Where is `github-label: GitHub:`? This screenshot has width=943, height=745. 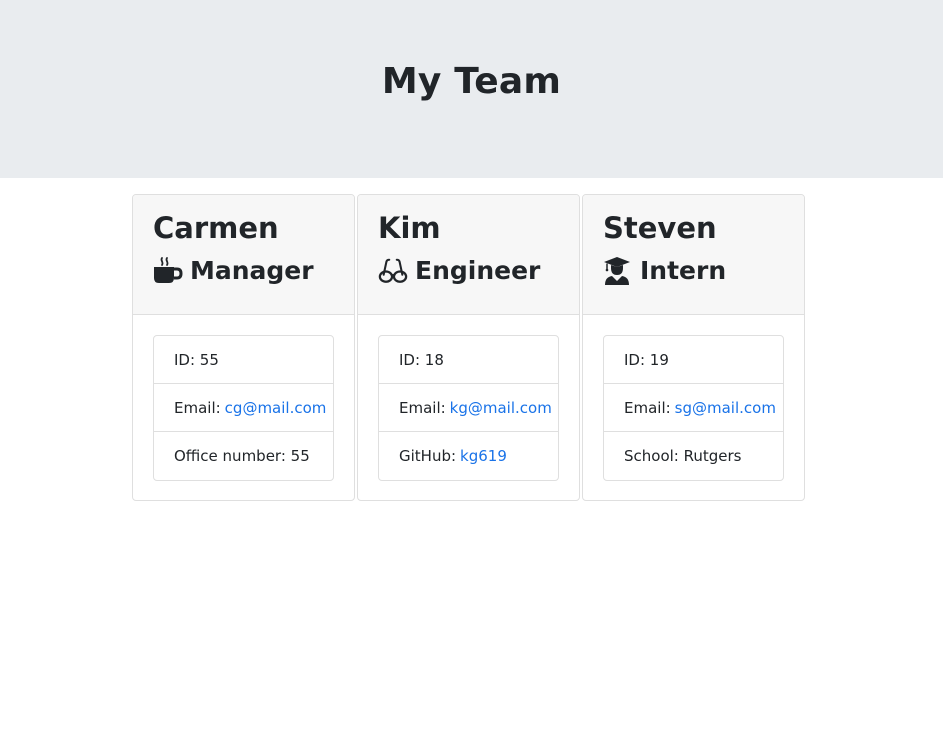
github-label: GitHub: is located at coordinates (428, 456).